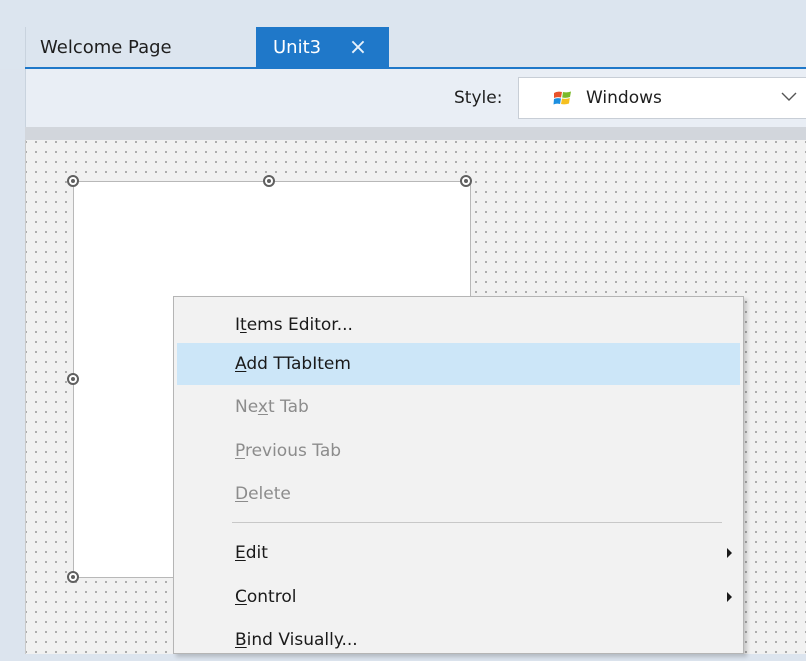 Image resolution: width=806 pixels, height=661 pixels. I want to click on menu-item-mnemonic: t, so click(243, 325).